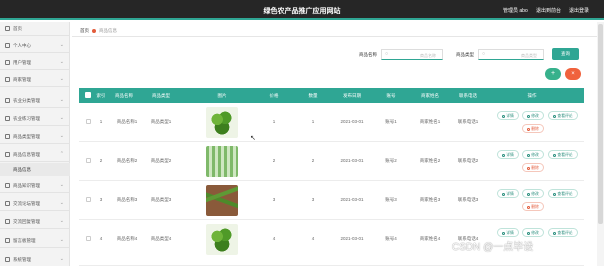 Image resolution: width=604 pixels, height=266 pixels. What do you see at coordinates (35, 46) in the screenshot?
I see `sidebar-item-profile: 个人中心 ⌄` at bounding box center [35, 46].